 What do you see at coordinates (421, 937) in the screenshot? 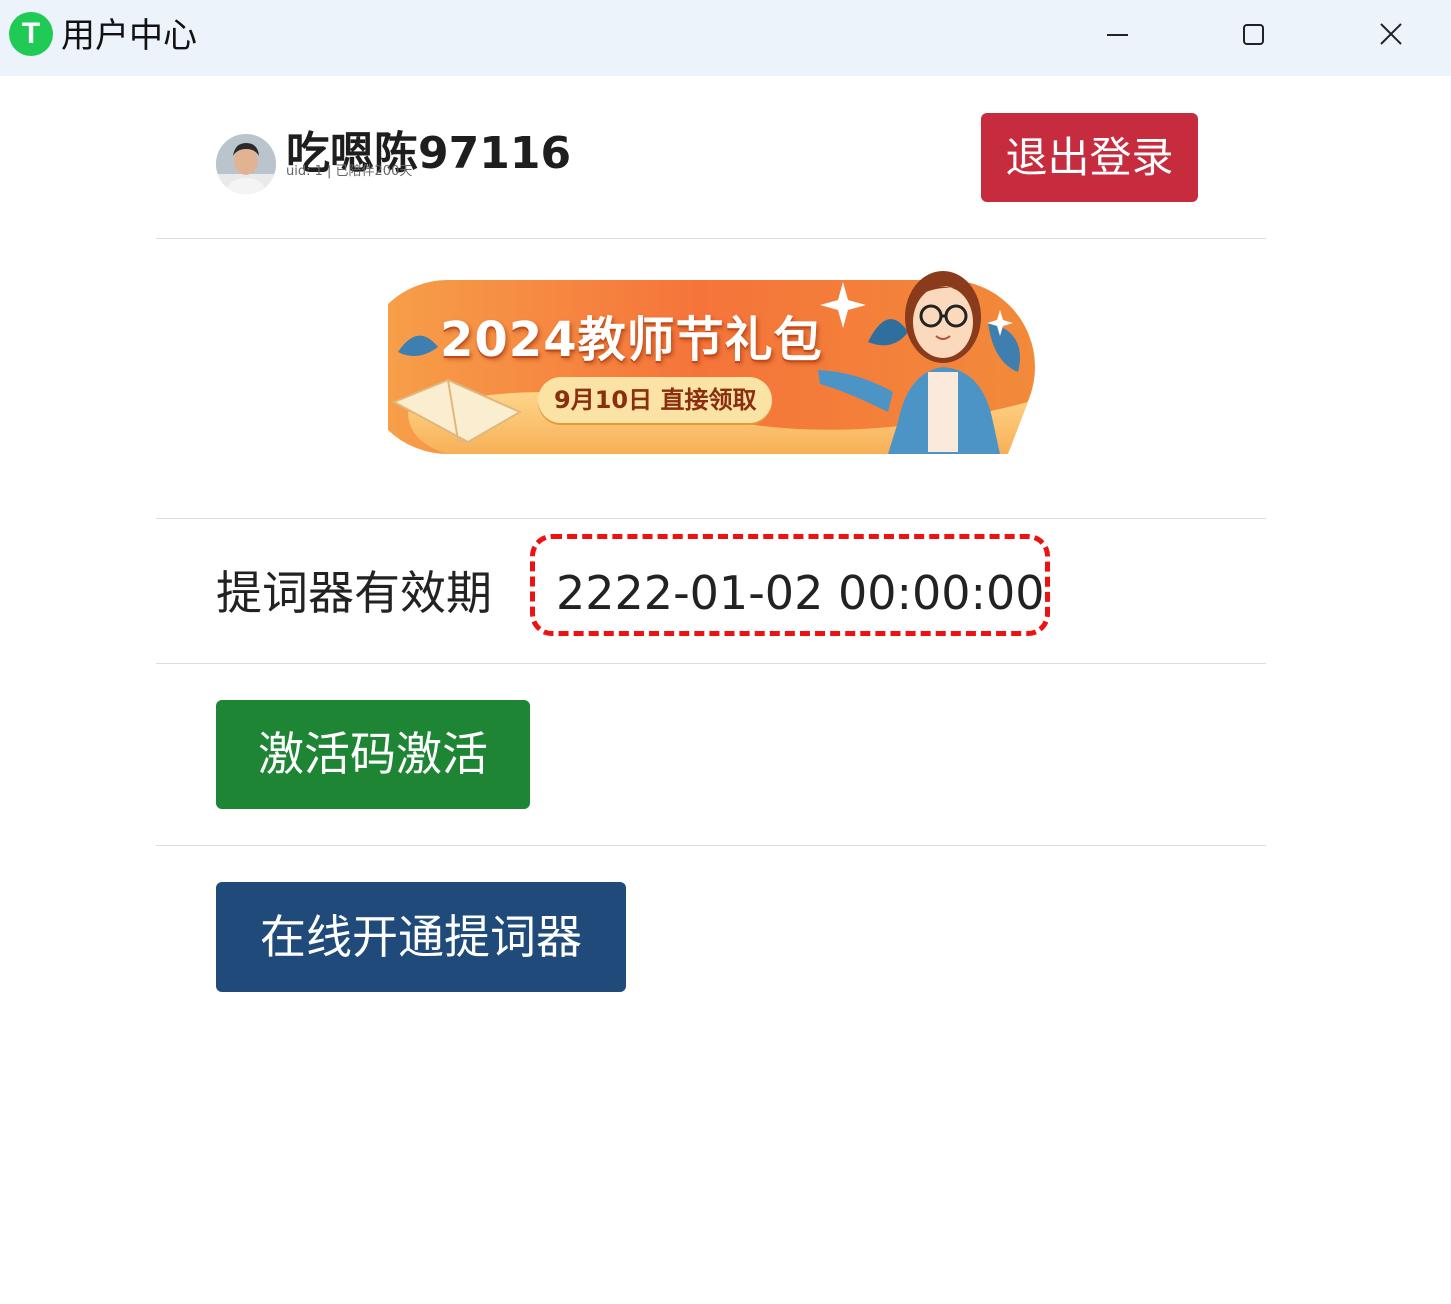
I see `online-activate-button: 在线开通提词器` at bounding box center [421, 937].